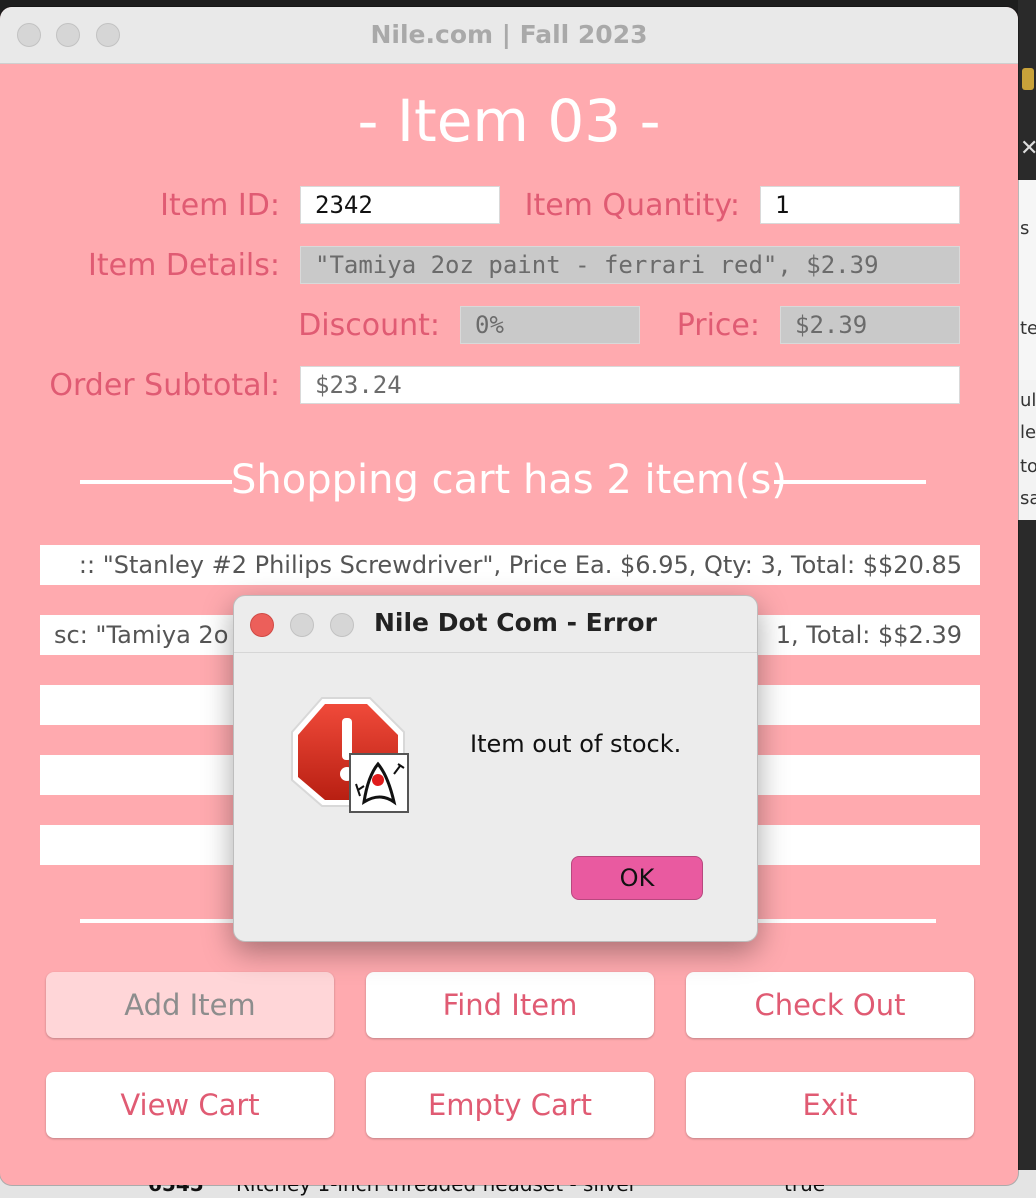 The image size is (1036, 1198). Describe the element at coordinates (262, 625) in the screenshot. I see `dialog-close-button` at that location.